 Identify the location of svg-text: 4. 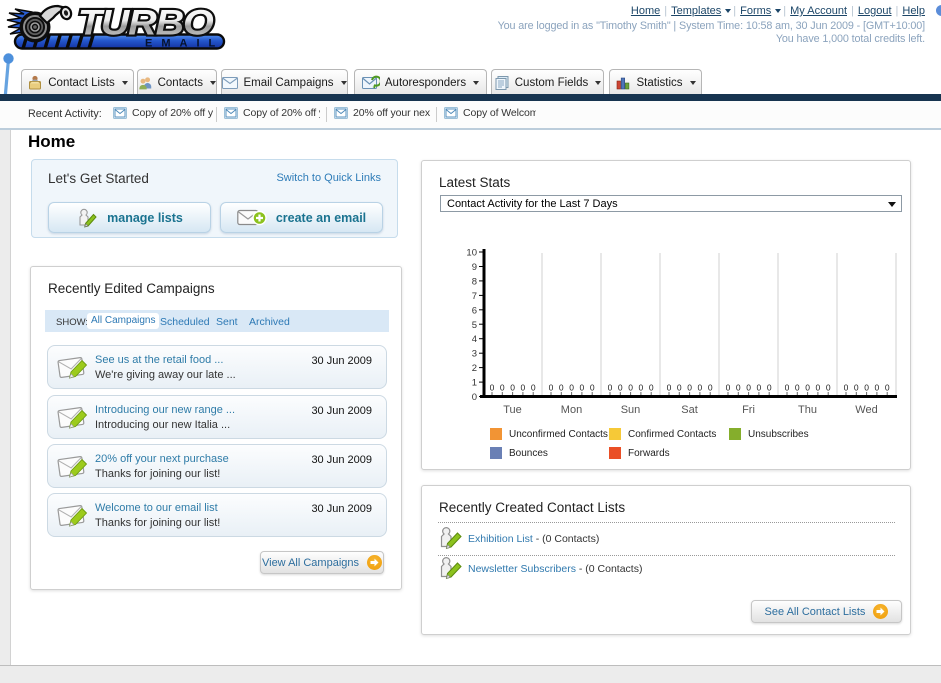
(474, 339).